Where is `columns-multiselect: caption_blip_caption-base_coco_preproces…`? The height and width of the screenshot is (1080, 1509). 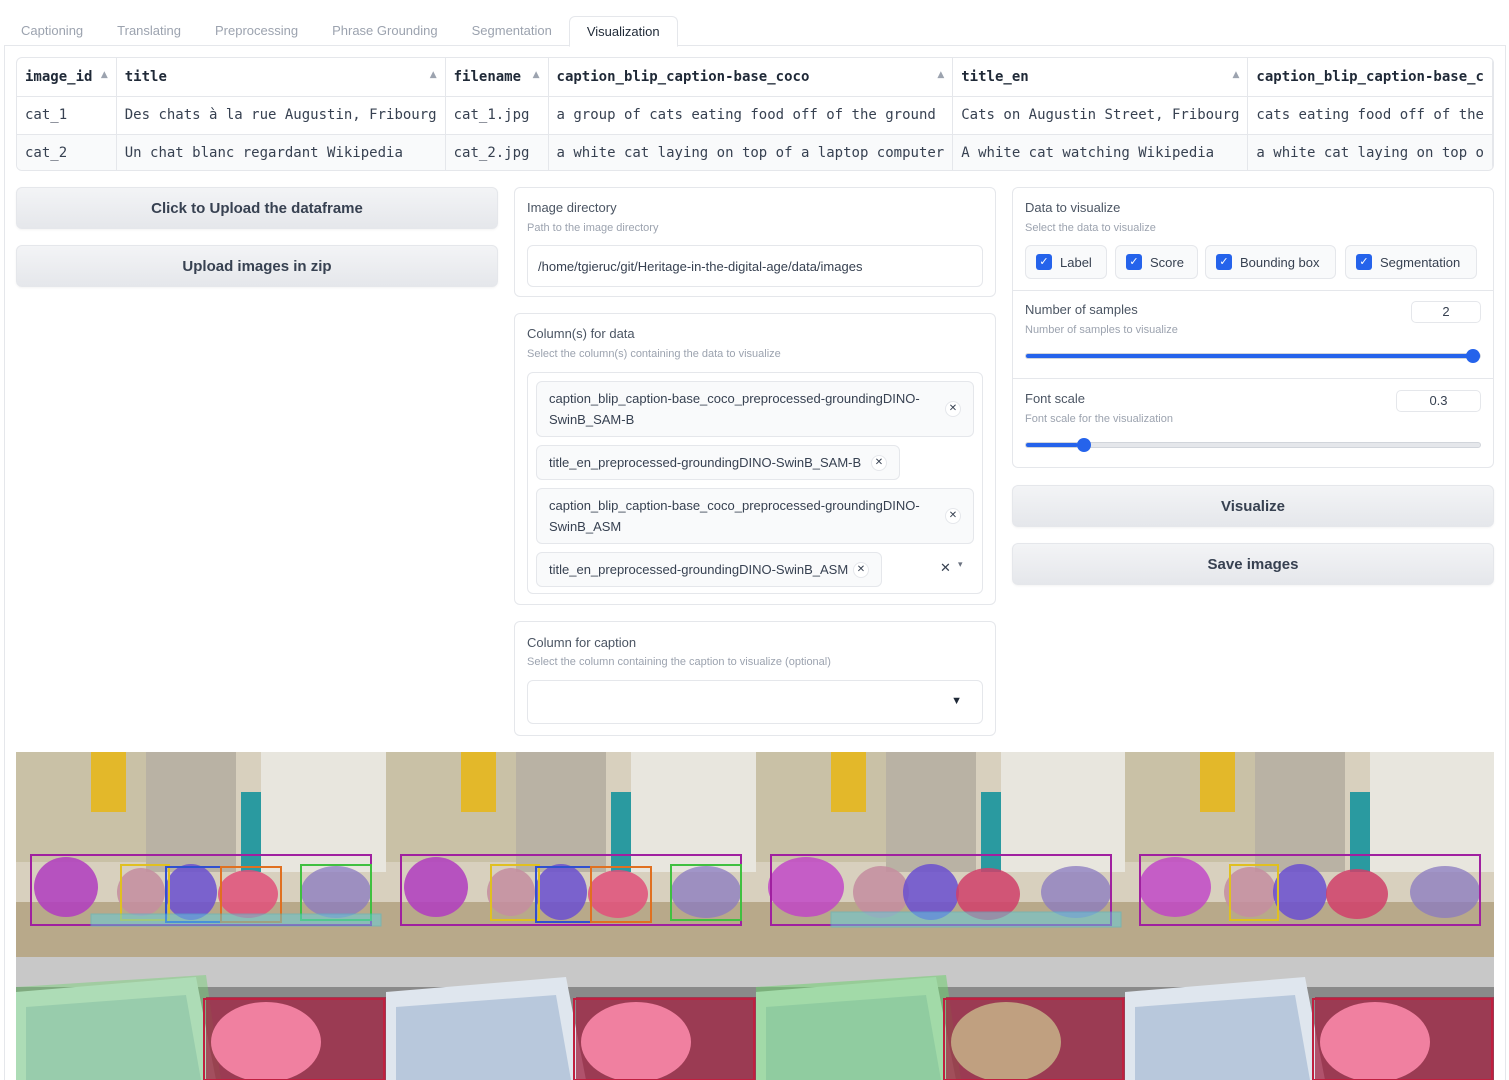 columns-multiselect: caption_blip_caption-base_coco_preproces… is located at coordinates (755, 483).